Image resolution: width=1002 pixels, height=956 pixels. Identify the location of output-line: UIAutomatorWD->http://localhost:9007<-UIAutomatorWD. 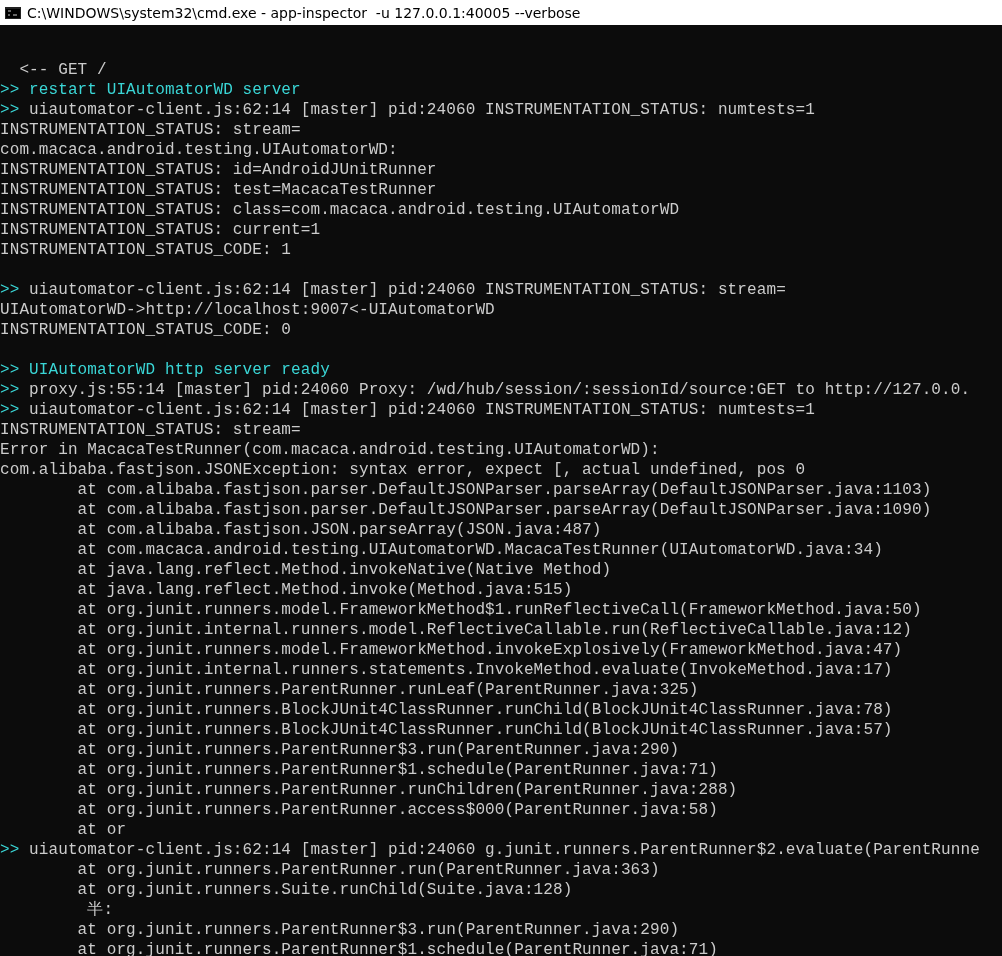
(247, 310).